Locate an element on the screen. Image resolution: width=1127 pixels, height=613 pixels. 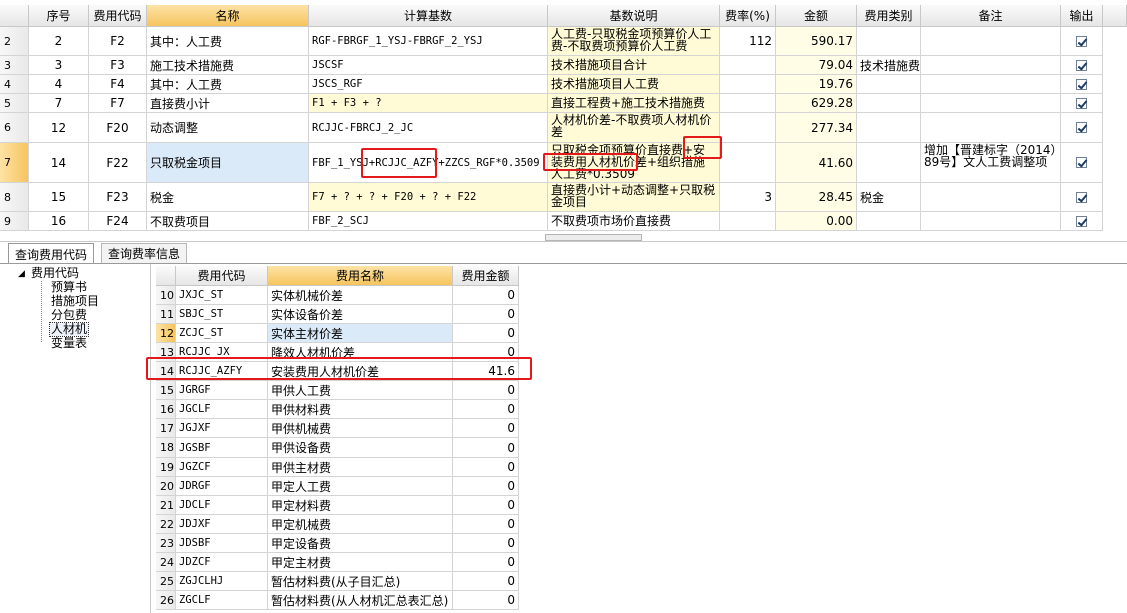
fee-code-cell: JDCLF is located at coordinates (222, 505).